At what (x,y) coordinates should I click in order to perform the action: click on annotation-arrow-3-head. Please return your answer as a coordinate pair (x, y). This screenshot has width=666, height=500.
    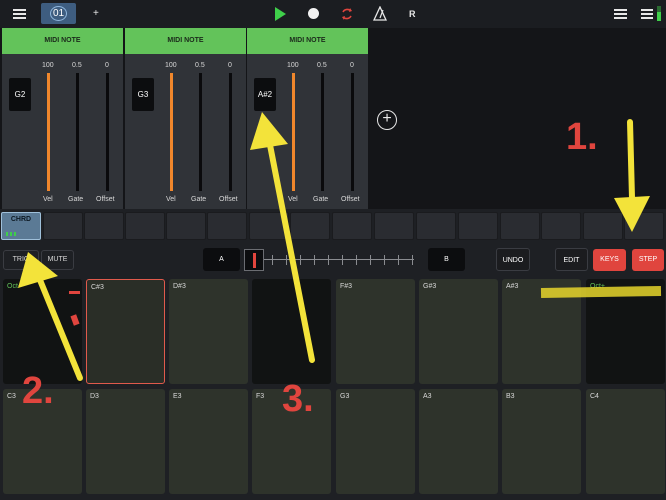
    Looking at the image, I should click on (269, 131).